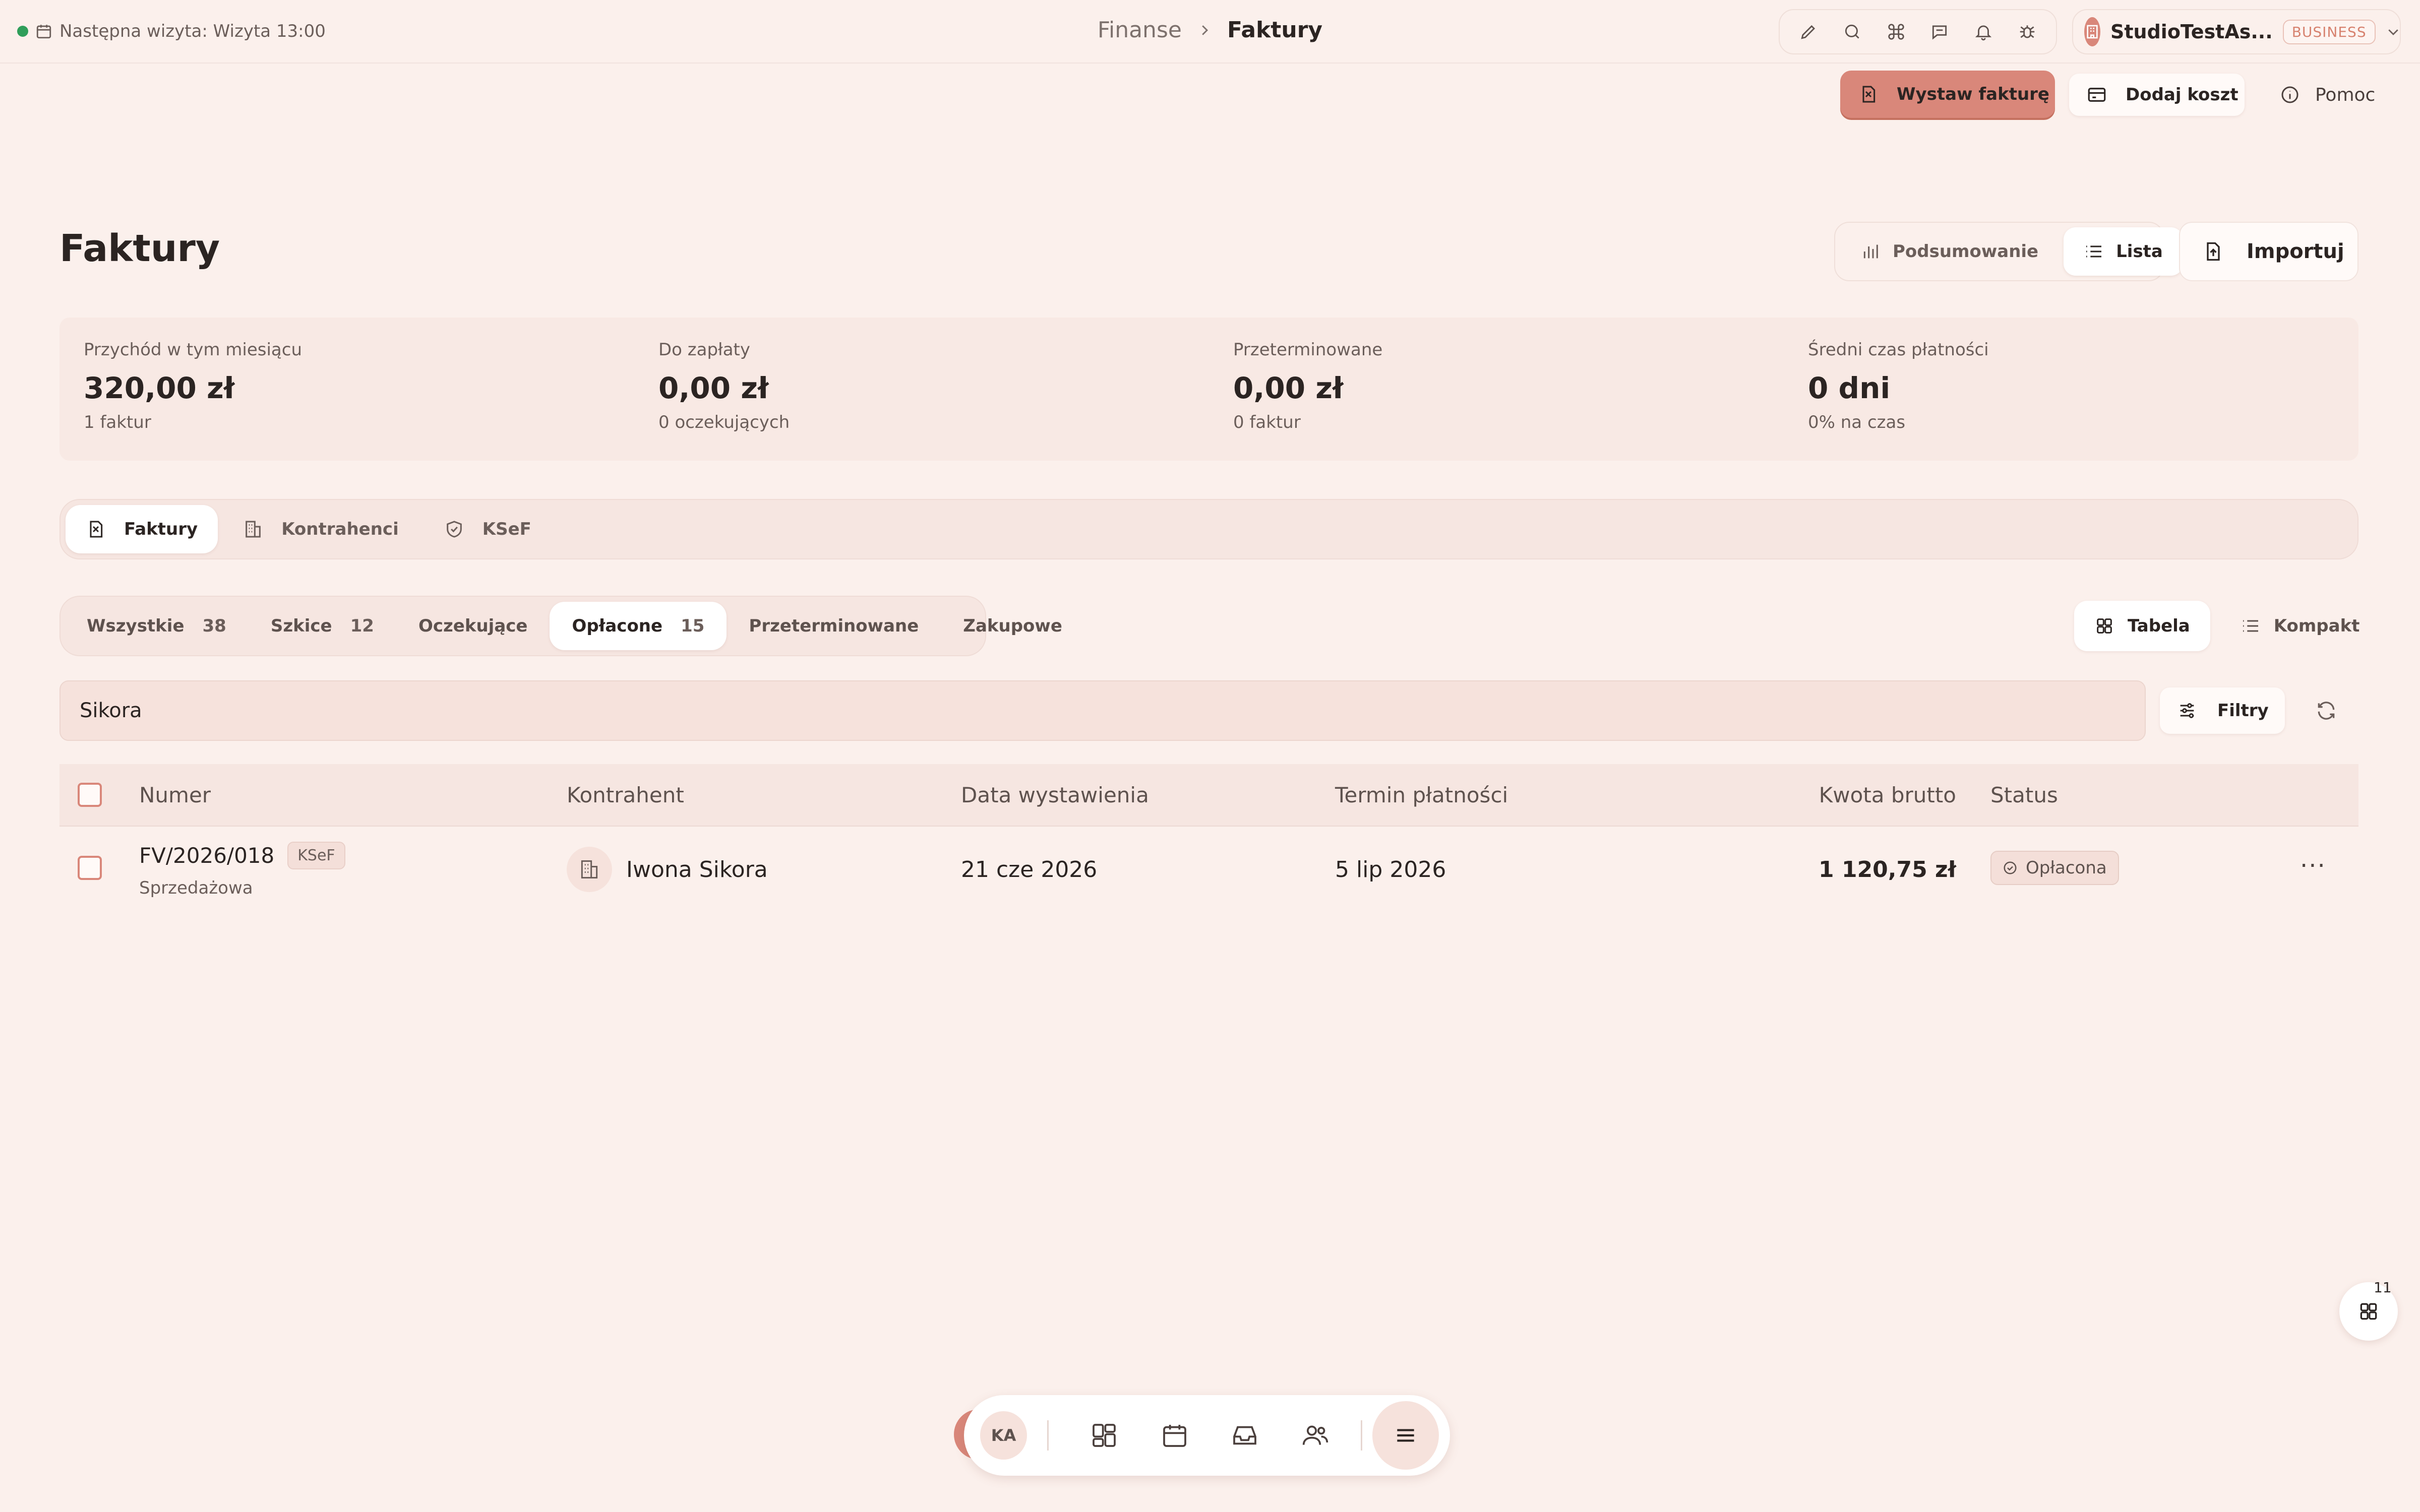  What do you see at coordinates (2010, 867) in the screenshot?
I see `check-circle-icon` at bounding box center [2010, 867].